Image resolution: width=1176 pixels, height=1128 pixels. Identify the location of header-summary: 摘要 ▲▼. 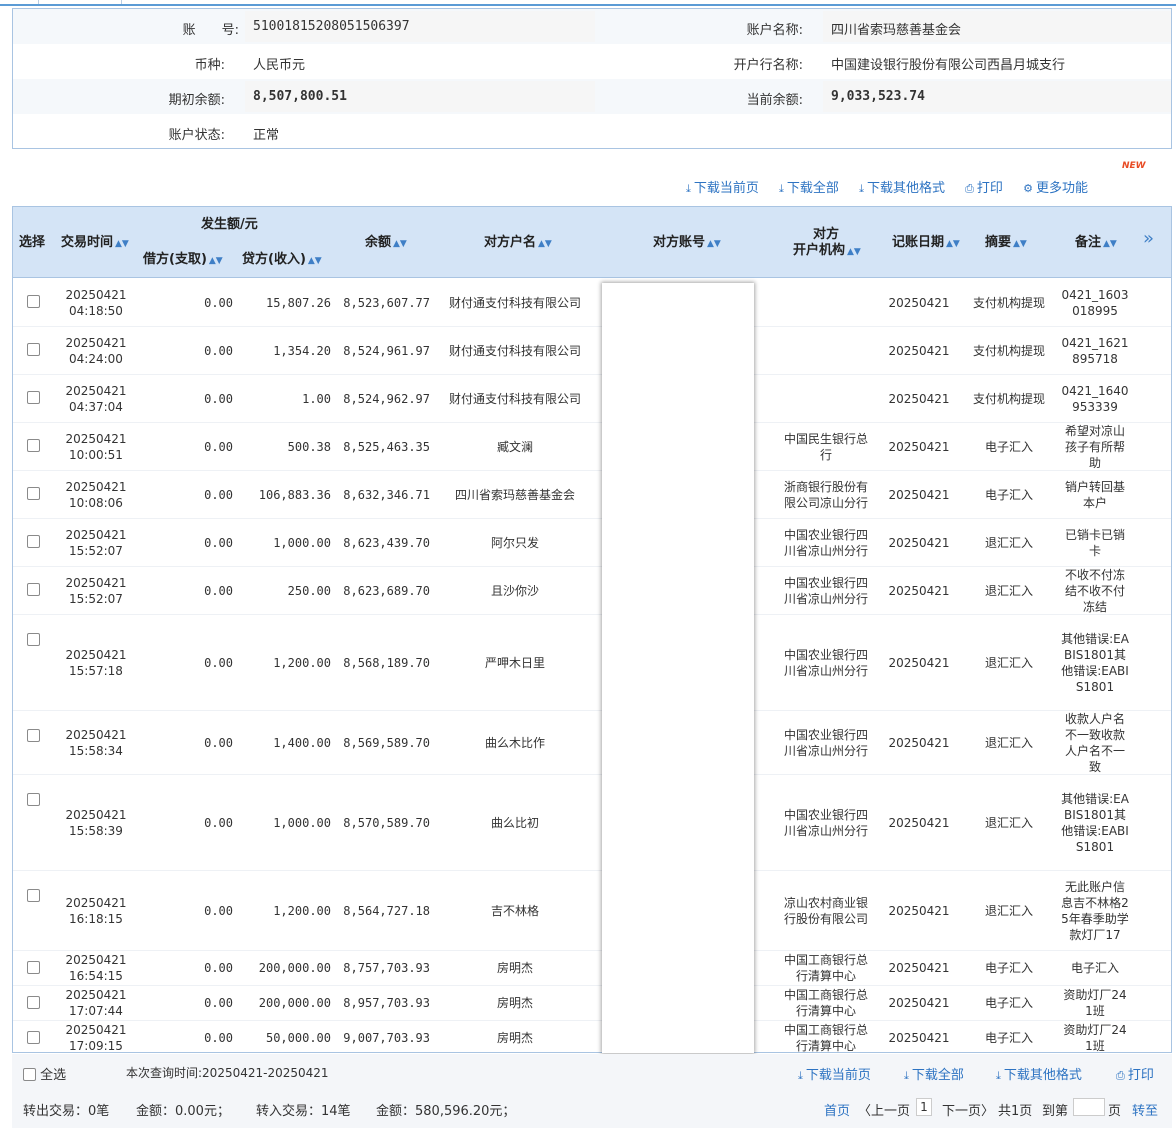
(1006, 243).